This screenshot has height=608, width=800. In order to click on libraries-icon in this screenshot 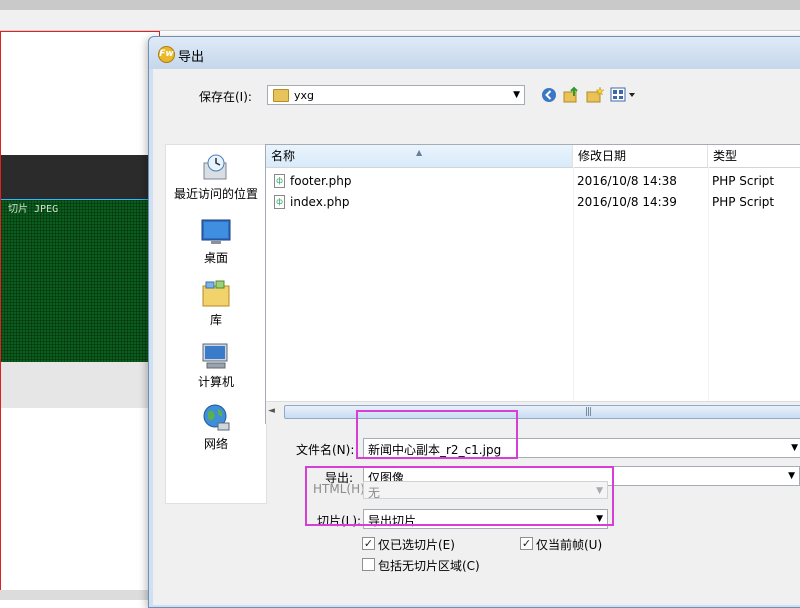, I will do `click(216, 293)`.